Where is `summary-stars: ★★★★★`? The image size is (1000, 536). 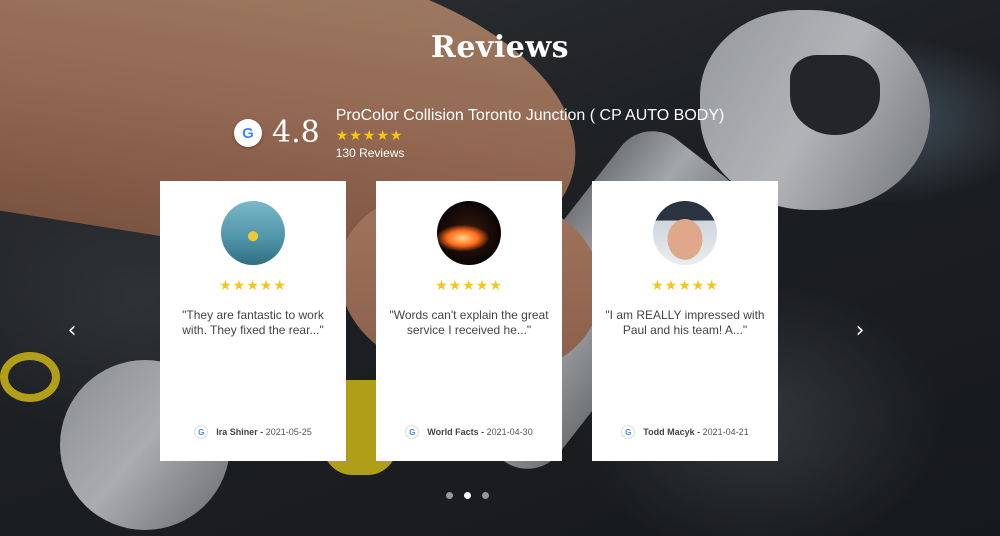 summary-stars: ★★★★★ is located at coordinates (369, 134).